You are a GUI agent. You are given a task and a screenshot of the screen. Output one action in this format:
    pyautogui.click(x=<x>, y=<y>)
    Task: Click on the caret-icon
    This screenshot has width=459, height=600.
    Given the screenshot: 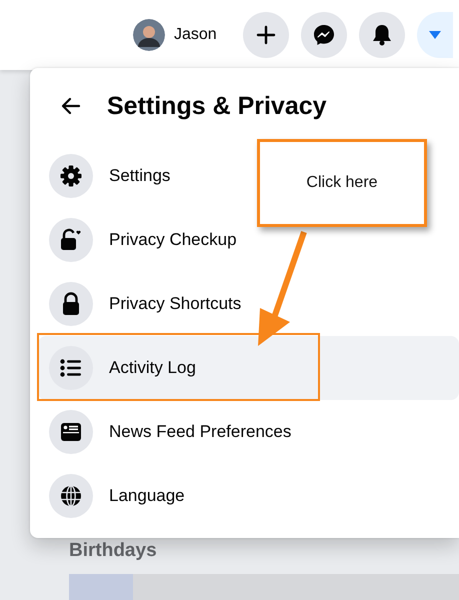 What is the action you would take?
    pyautogui.click(x=435, y=35)
    